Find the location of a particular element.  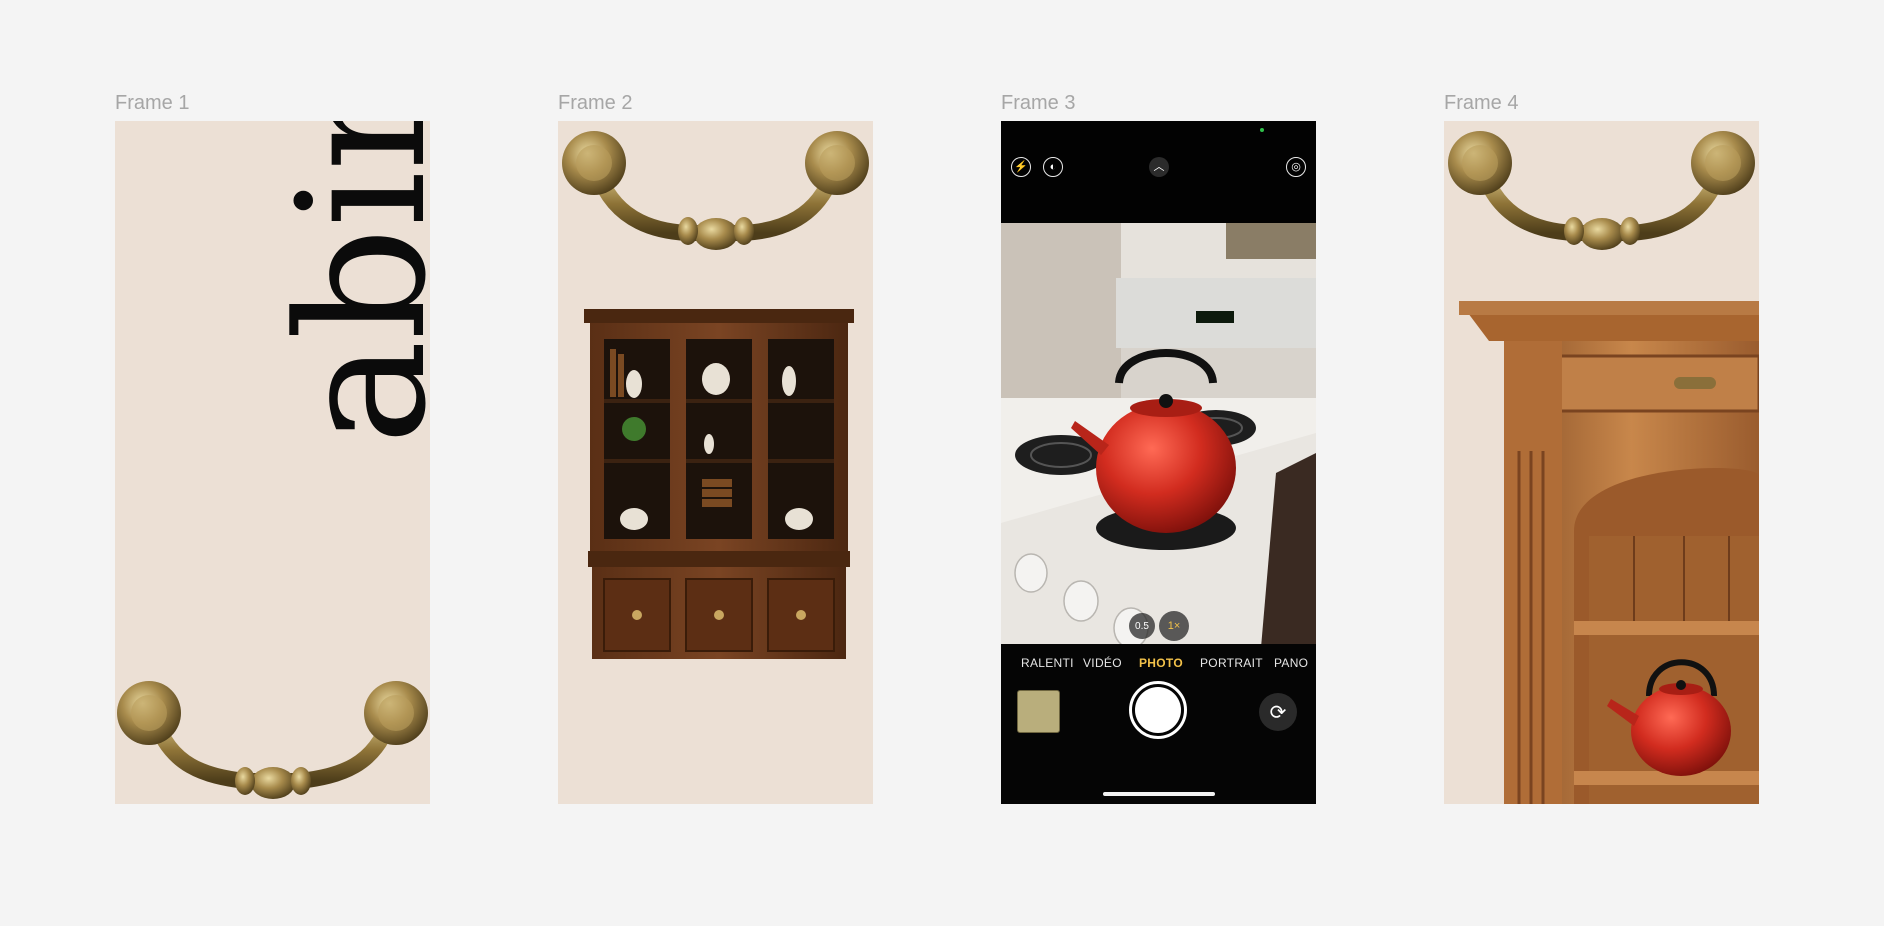

flash-icon: ⚡ is located at coordinates (1021, 167).